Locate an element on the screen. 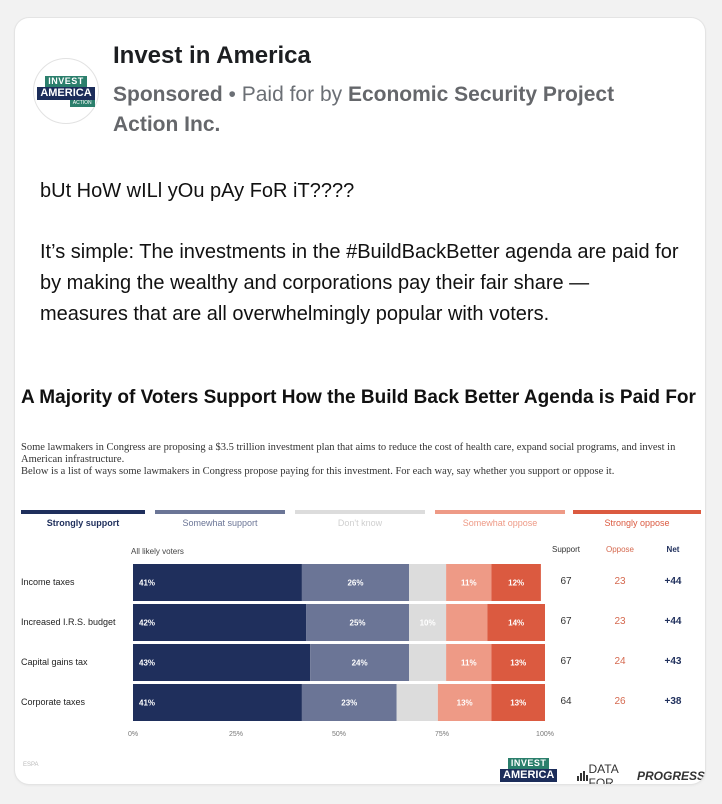  net-value: +43 is located at coordinates (673, 661).